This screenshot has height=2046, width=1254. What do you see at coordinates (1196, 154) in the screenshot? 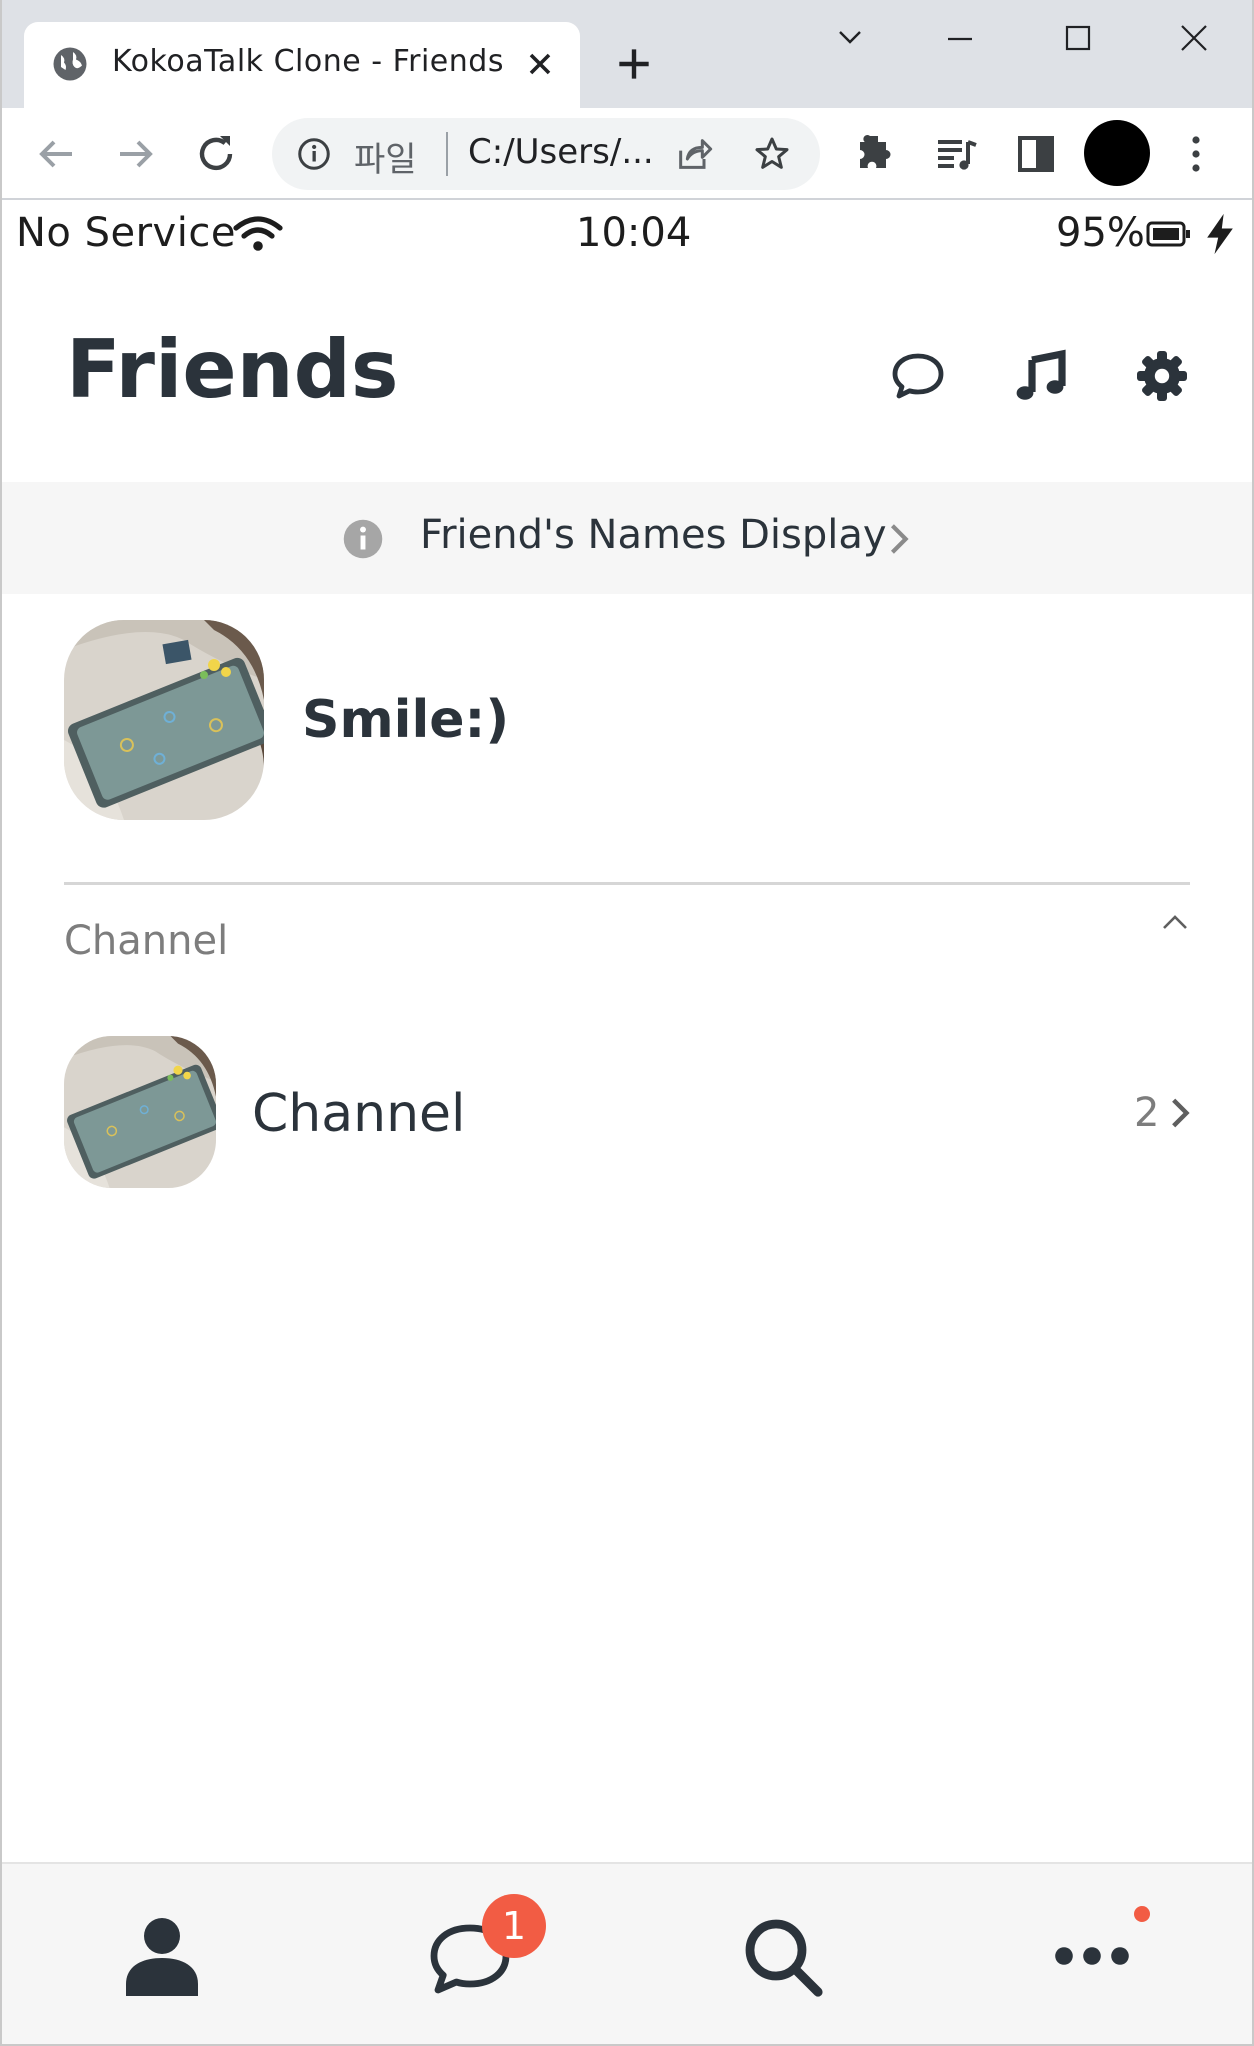
I see `more-menu-icon` at bounding box center [1196, 154].